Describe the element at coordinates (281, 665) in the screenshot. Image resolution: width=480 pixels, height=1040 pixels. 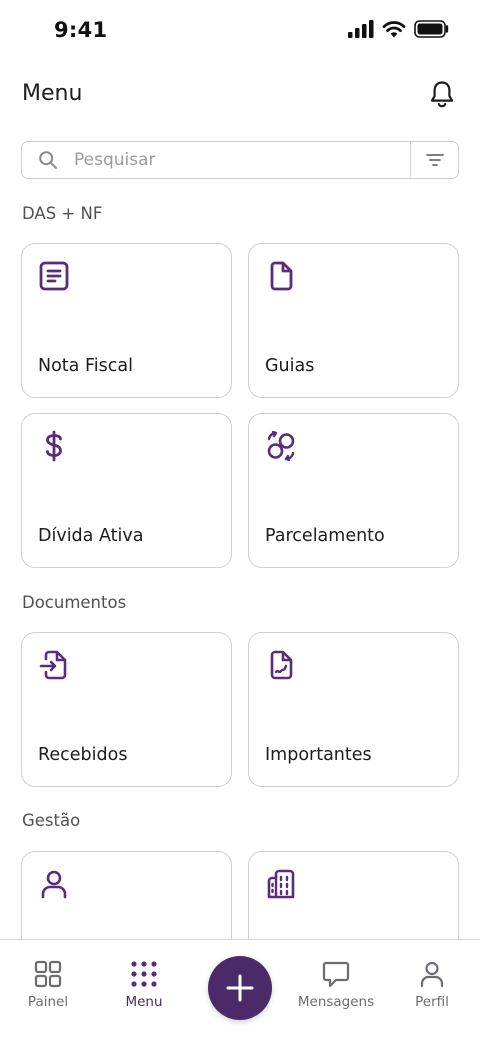
I see `file-signature-icon` at that location.